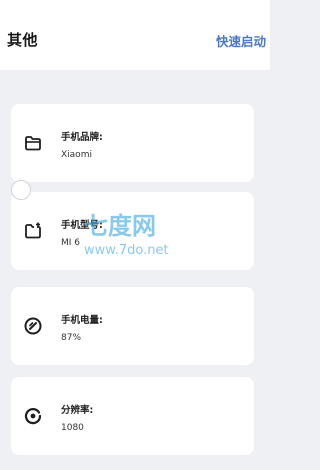 The width and height of the screenshot is (320, 470). What do you see at coordinates (82, 225) in the screenshot?
I see `model-label: 手机型号:` at bounding box center [82, 225].